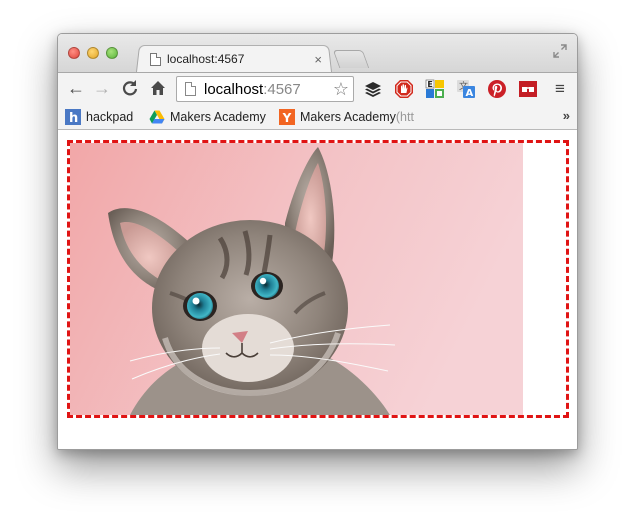  Describe the element at coordinates (130, 88) in the screenshot. I see `reload-button` at that location.